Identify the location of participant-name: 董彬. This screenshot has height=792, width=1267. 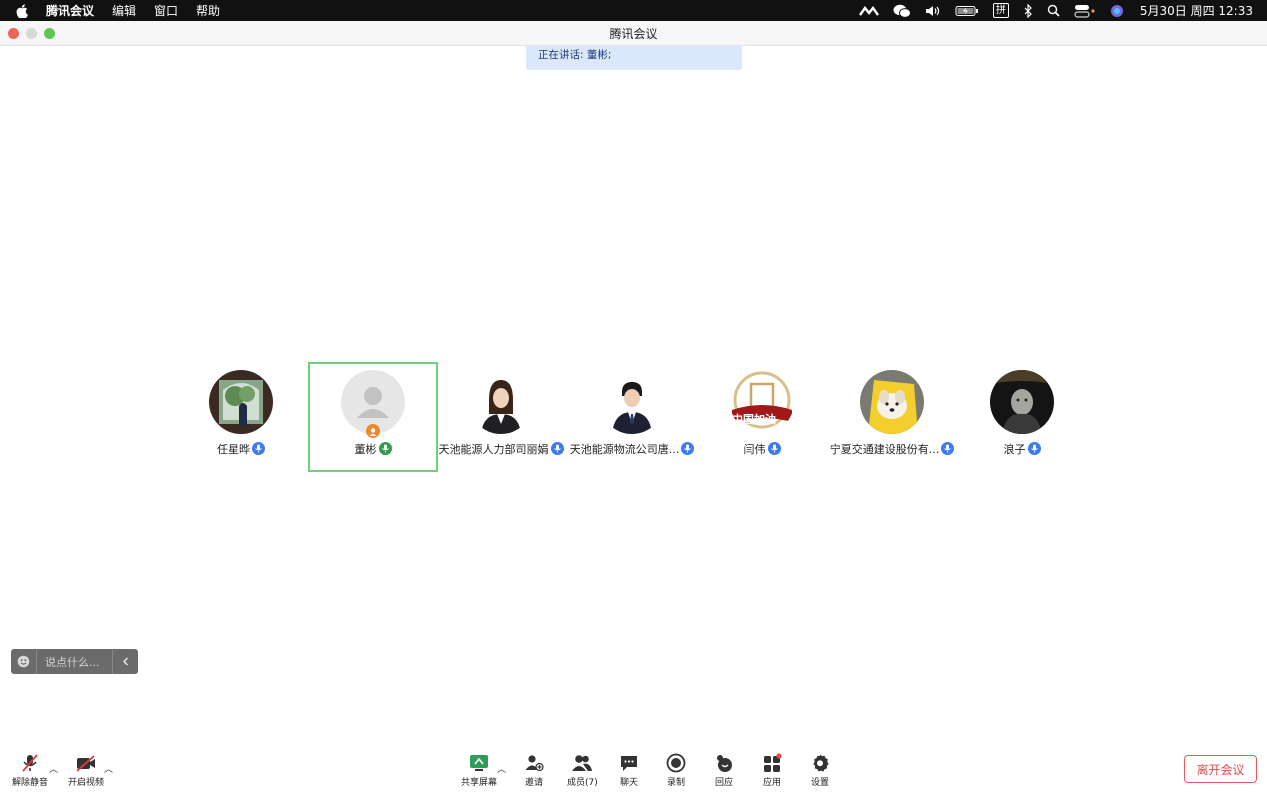
(373, 449).